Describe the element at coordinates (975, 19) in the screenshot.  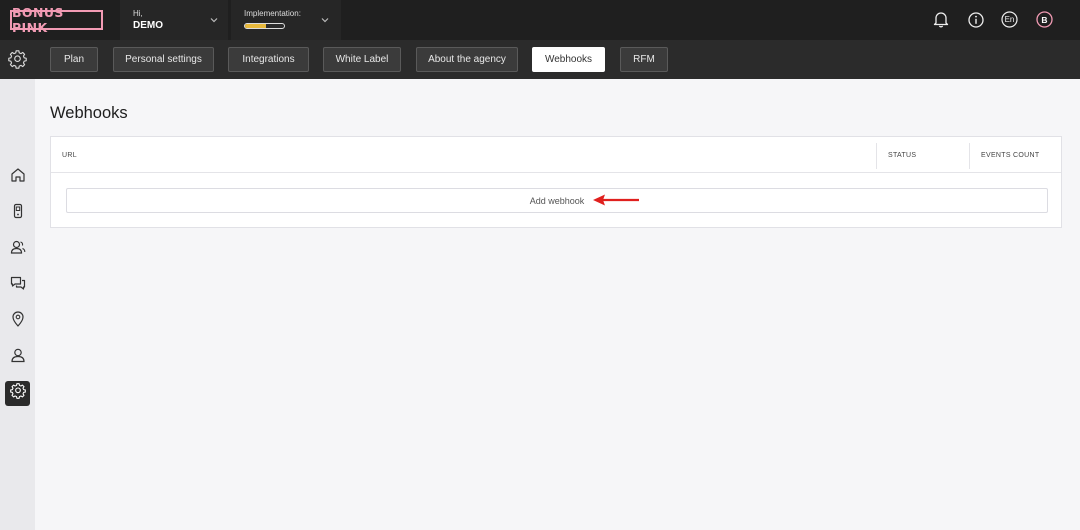
I see `info-icon` at that location.